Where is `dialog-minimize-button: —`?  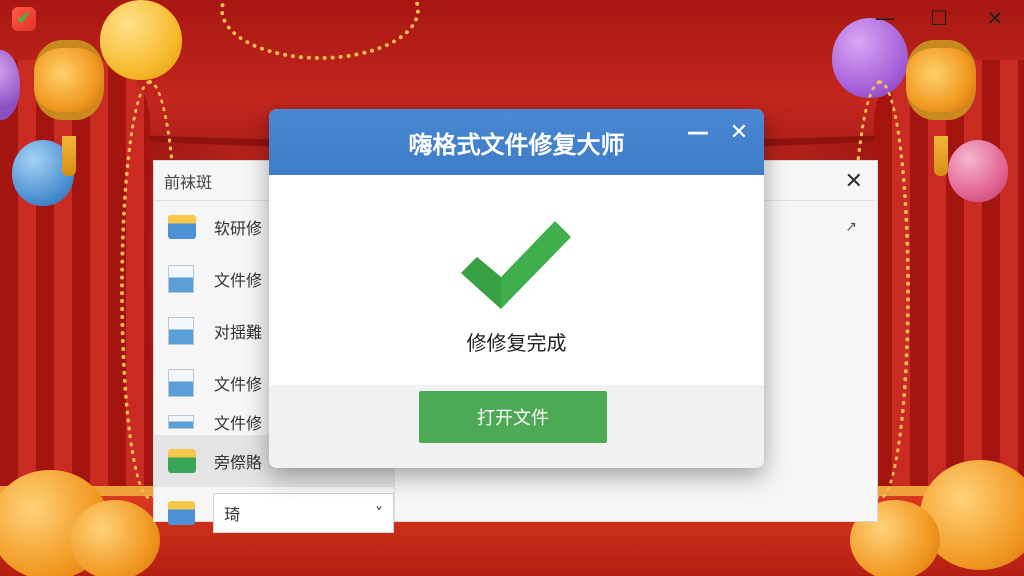
dialog-minimize-button: — is located at coordinates (698, 132).